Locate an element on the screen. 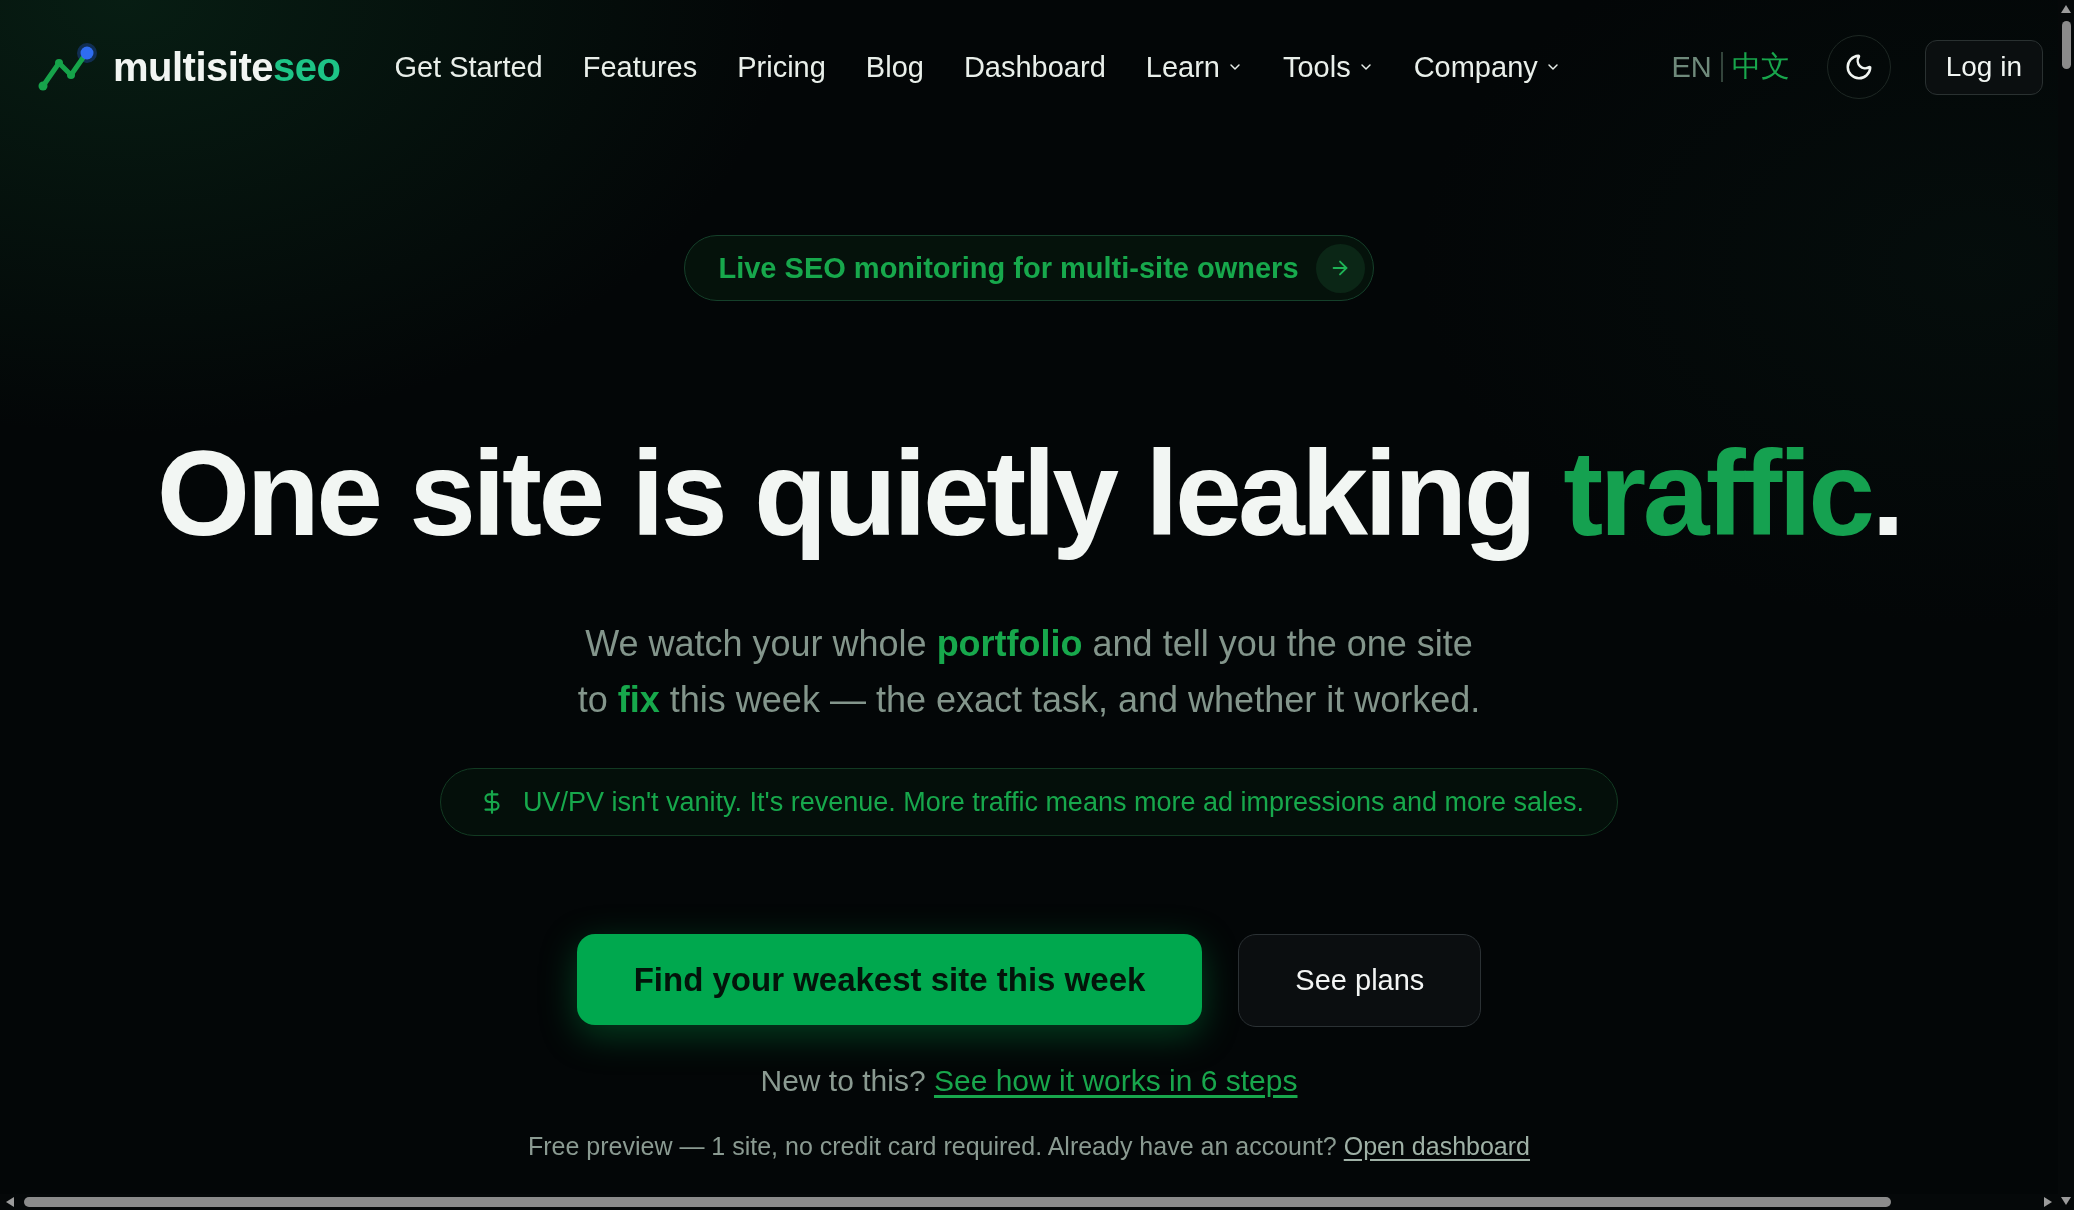  nav-link: Blog is located at coordinates (894, 67).